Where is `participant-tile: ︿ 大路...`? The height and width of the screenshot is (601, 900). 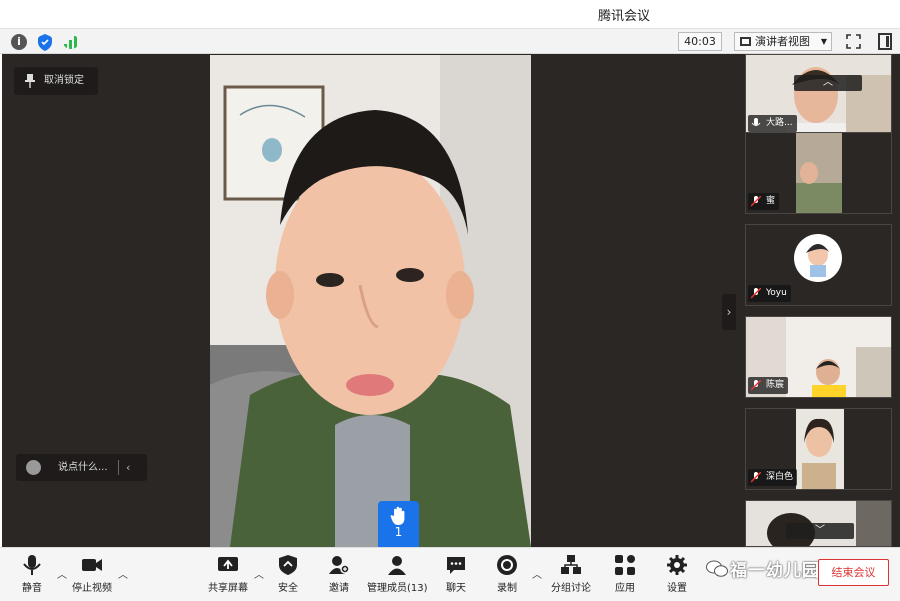
participant-tile: ︿ 大路... is located at coordinates (818, 95).